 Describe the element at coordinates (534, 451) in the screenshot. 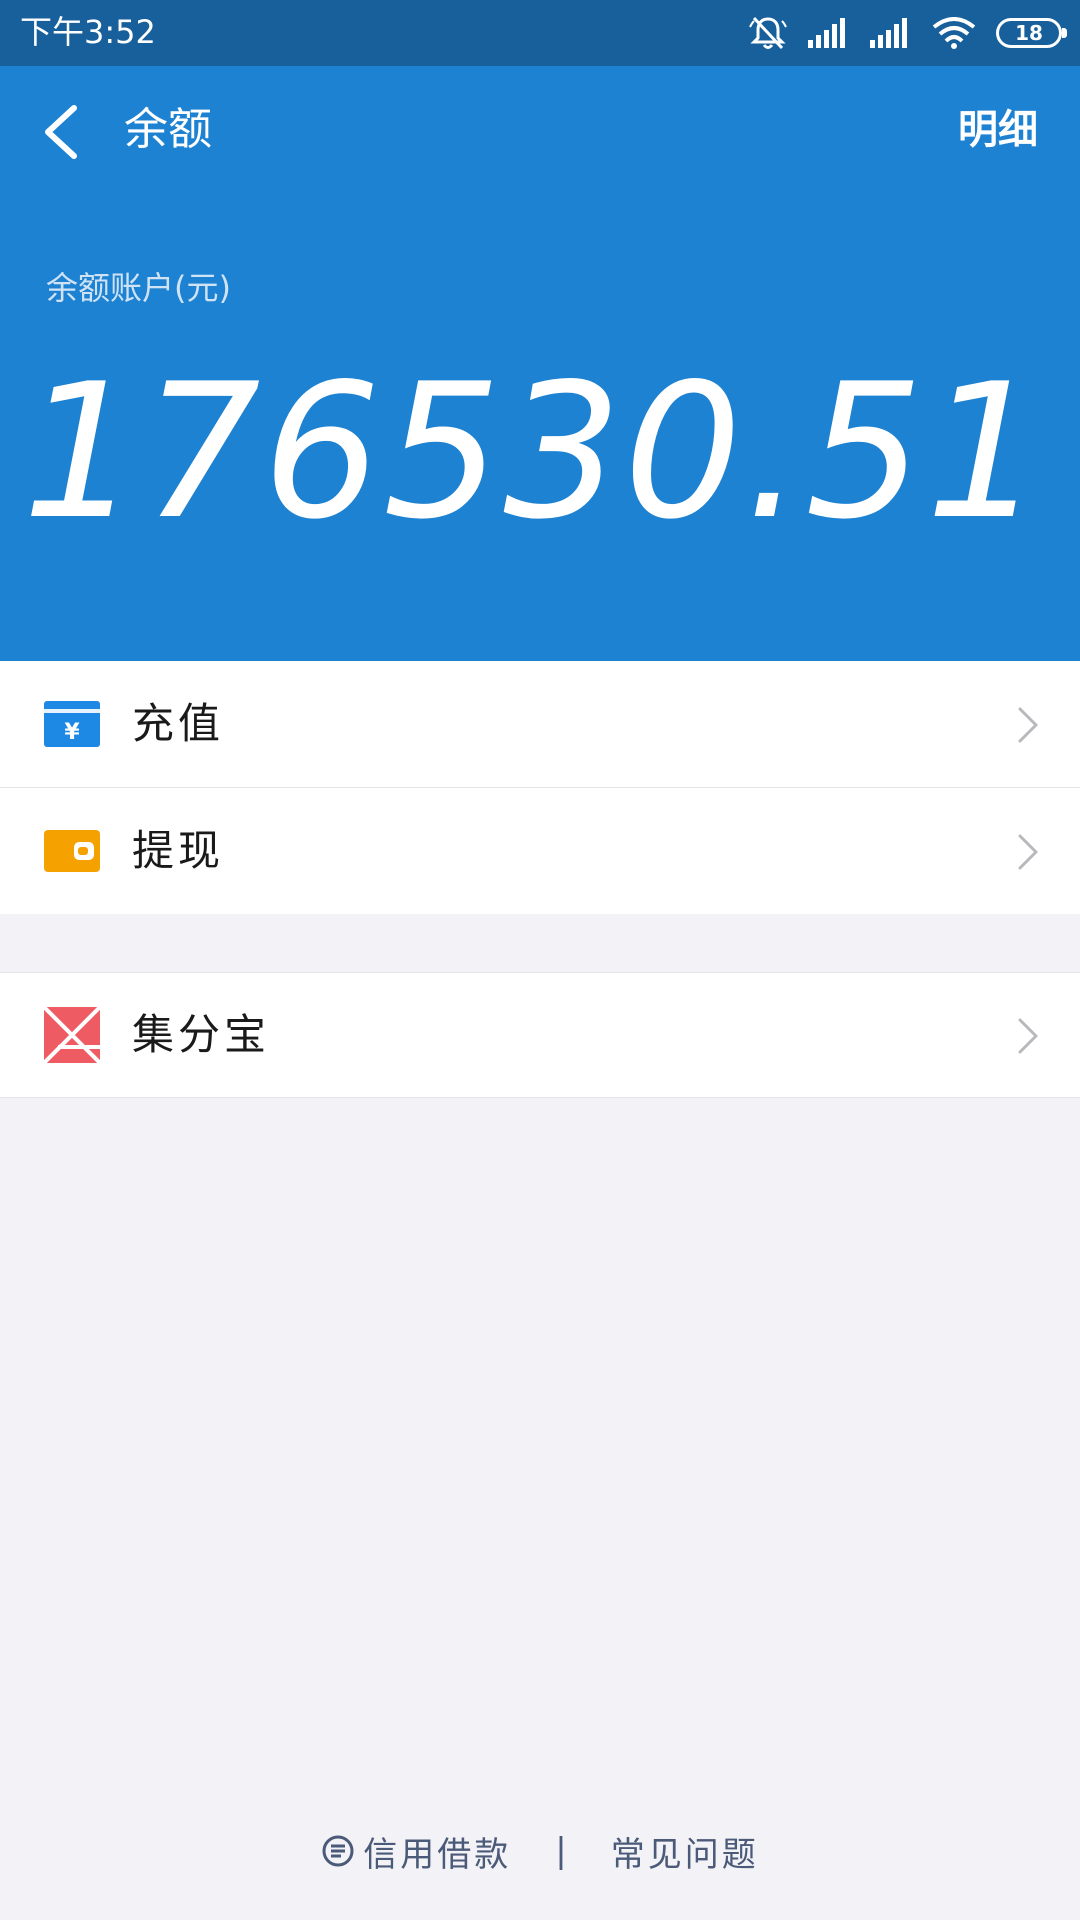

I see `balance-amount: 176530.51` at that location.